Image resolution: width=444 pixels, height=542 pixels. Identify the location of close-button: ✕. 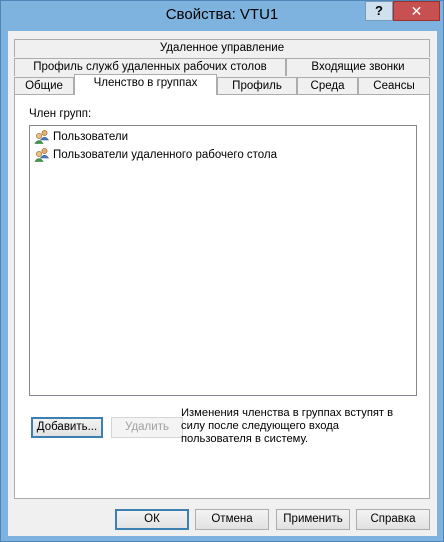
(416, 11).